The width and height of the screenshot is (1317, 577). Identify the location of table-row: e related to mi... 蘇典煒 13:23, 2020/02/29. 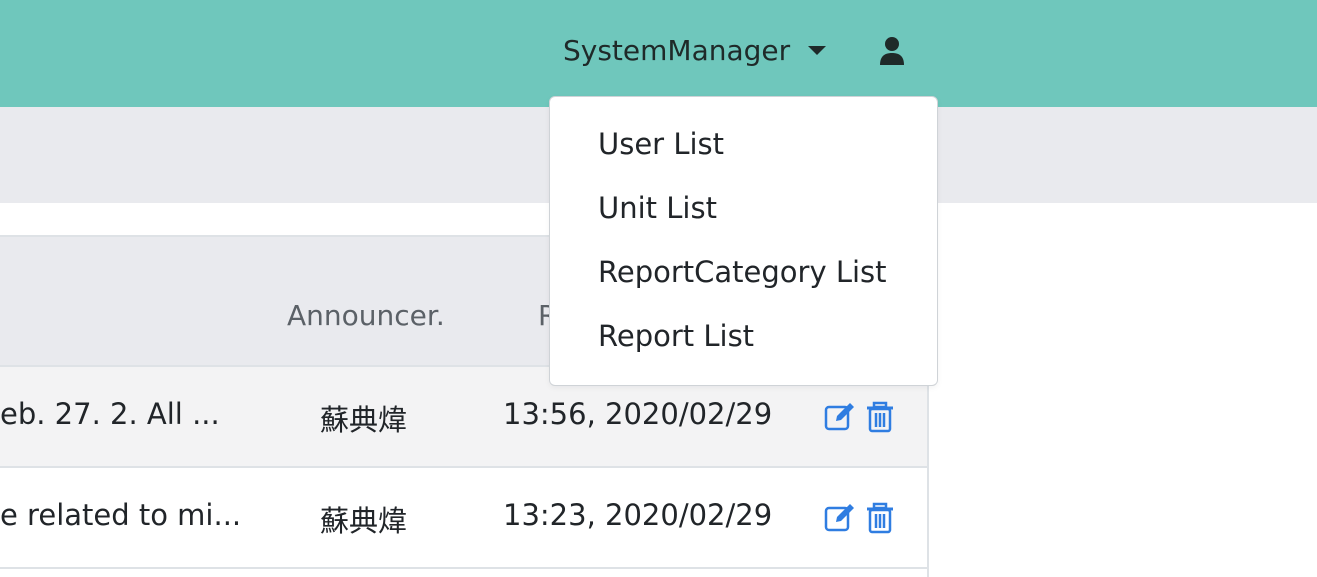
(463, 518).